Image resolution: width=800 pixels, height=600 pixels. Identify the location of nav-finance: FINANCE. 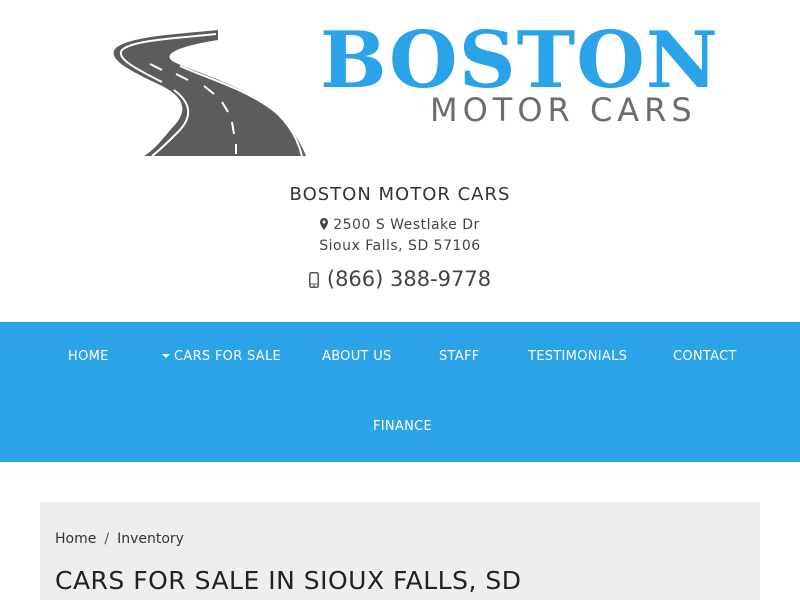
(402, 427).